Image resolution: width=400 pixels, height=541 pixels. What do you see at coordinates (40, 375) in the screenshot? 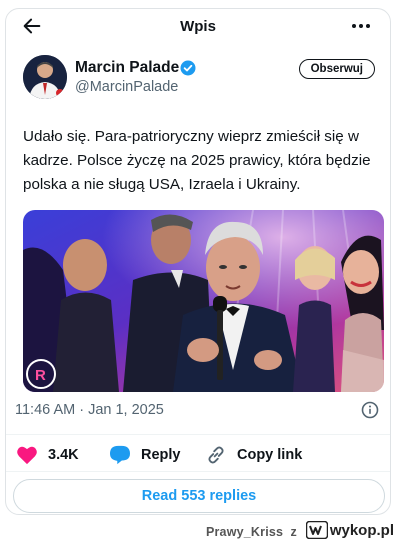
I see `svg-text: R` at bounding box center [40, 375].